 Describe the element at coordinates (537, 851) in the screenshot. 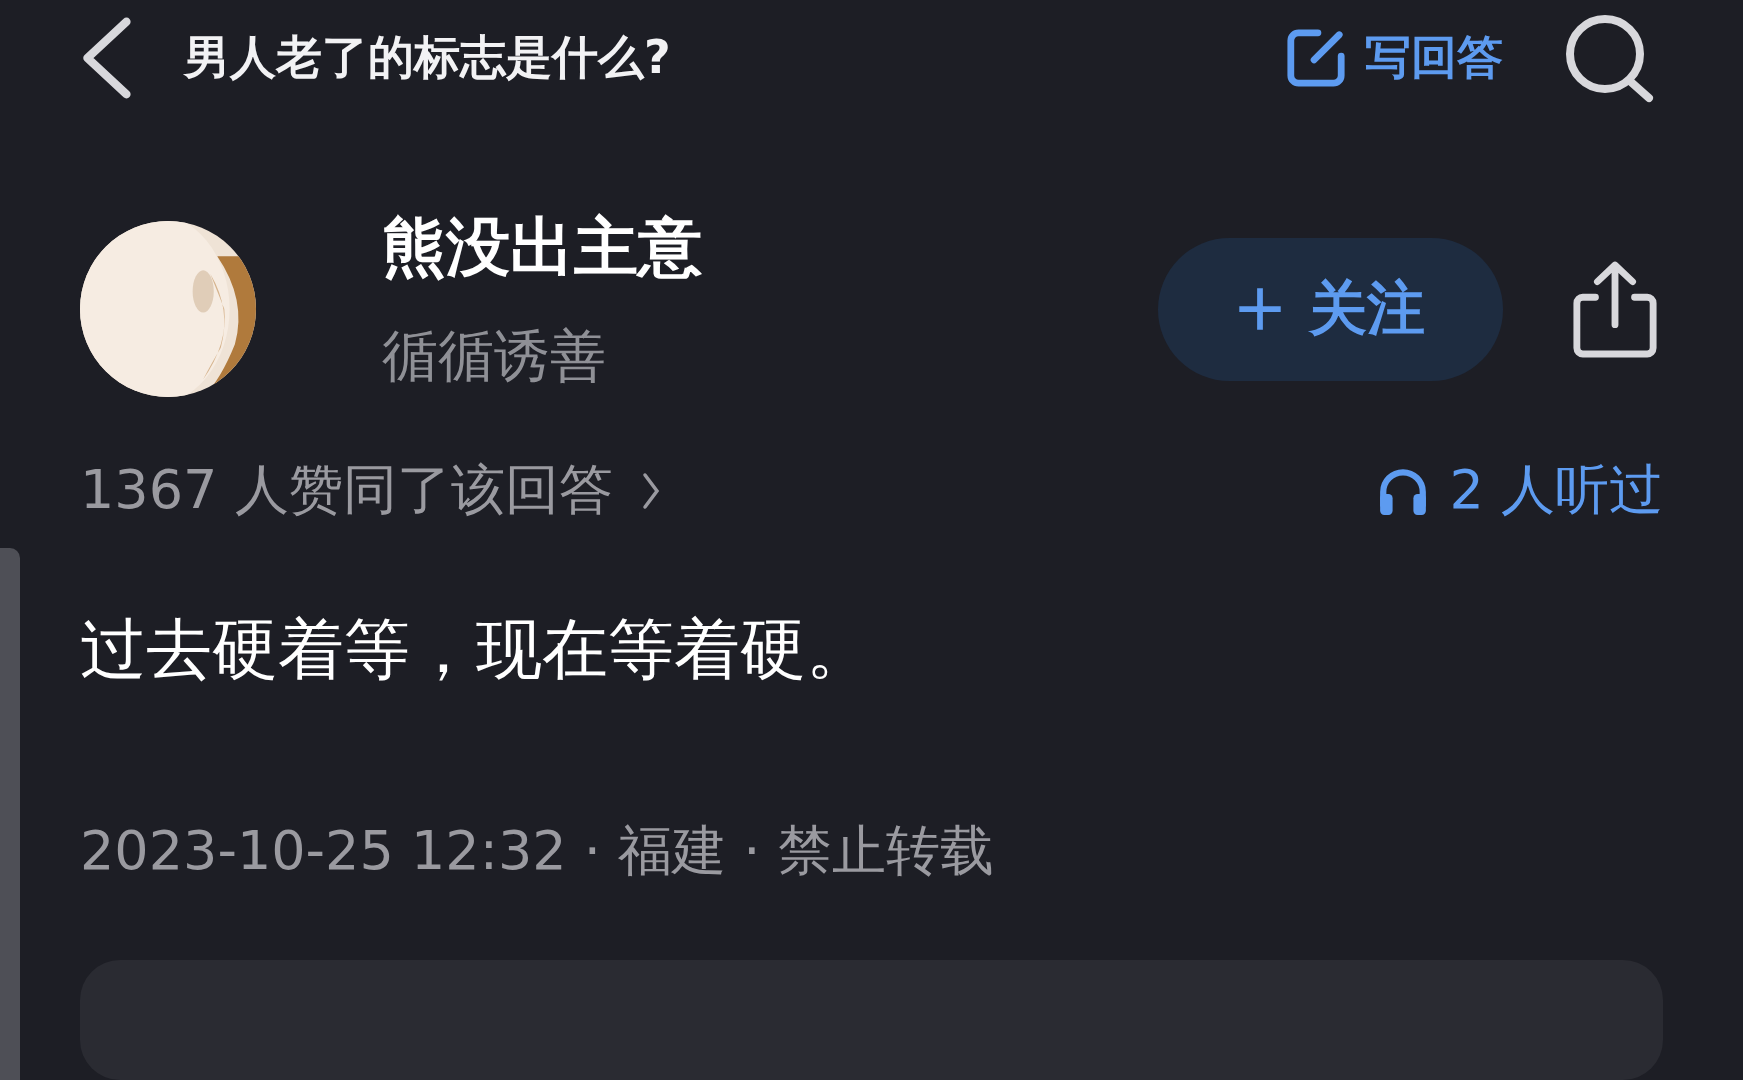

I see `answer-meta: 2023-10-25 12:32 · 福建 · 禁止转载` at that location.